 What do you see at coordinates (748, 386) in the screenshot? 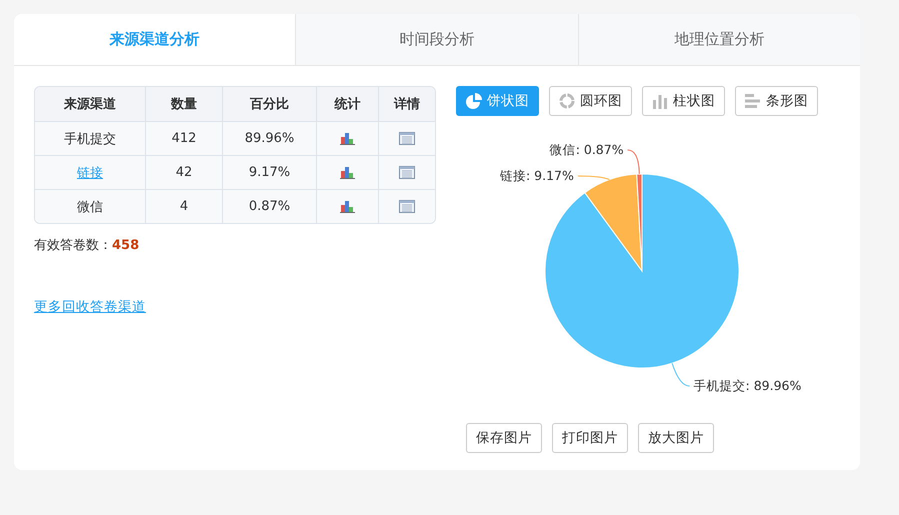
I see `slice-label: 手机提交: 89.96%` at bounding box center [748, 386].